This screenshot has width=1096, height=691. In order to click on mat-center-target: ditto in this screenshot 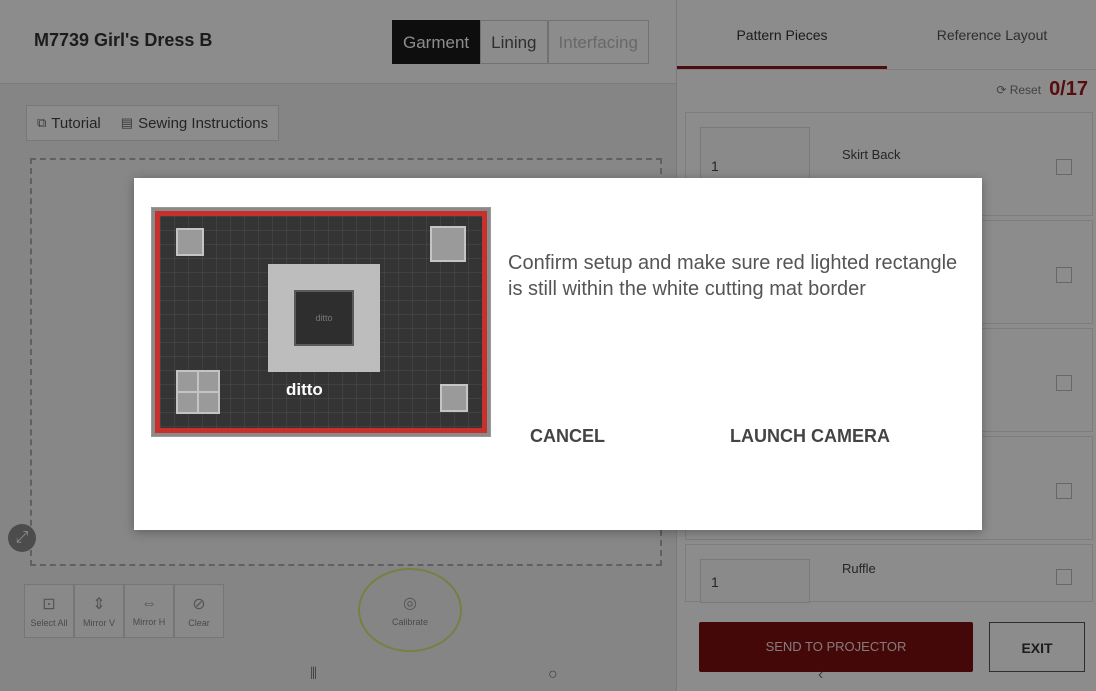, I will do `click(324, 318)`.